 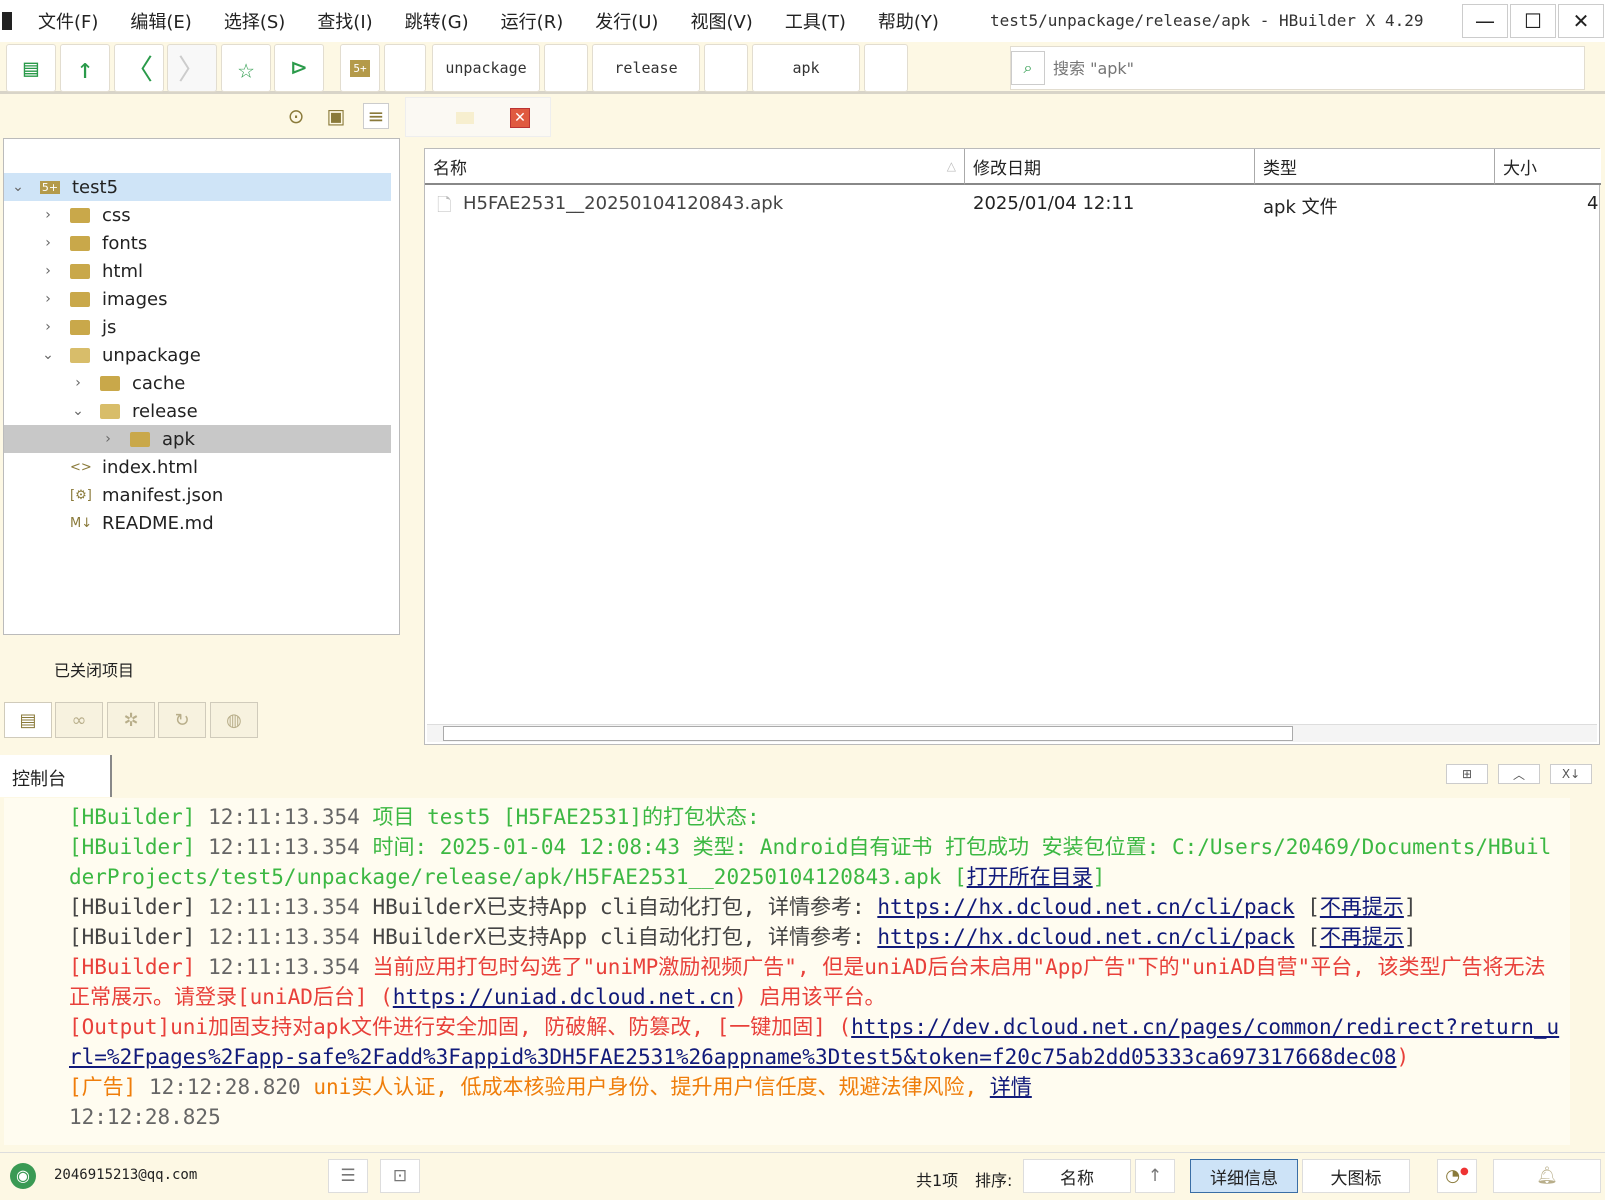 I want to click on editor-tab: ✕, so click(x=478, y=117).